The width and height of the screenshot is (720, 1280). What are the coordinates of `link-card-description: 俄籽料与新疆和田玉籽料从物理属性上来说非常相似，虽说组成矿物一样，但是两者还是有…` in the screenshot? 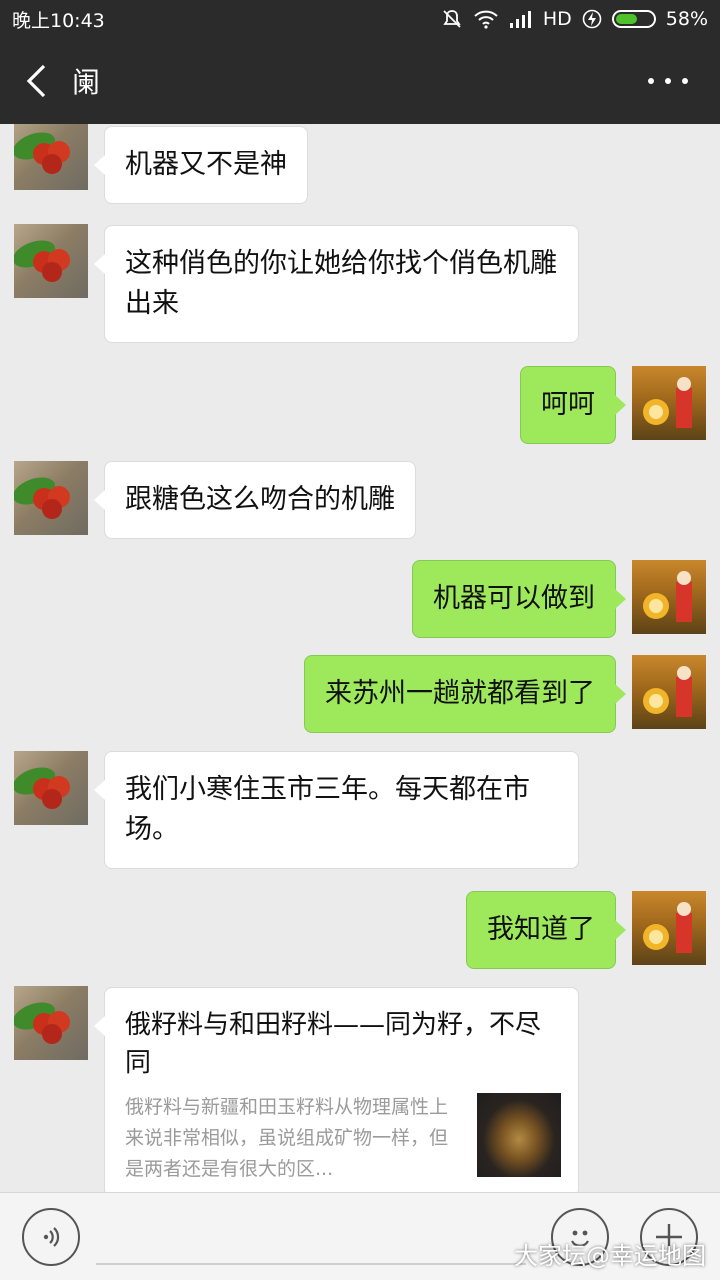 It's located at (287, 1138).